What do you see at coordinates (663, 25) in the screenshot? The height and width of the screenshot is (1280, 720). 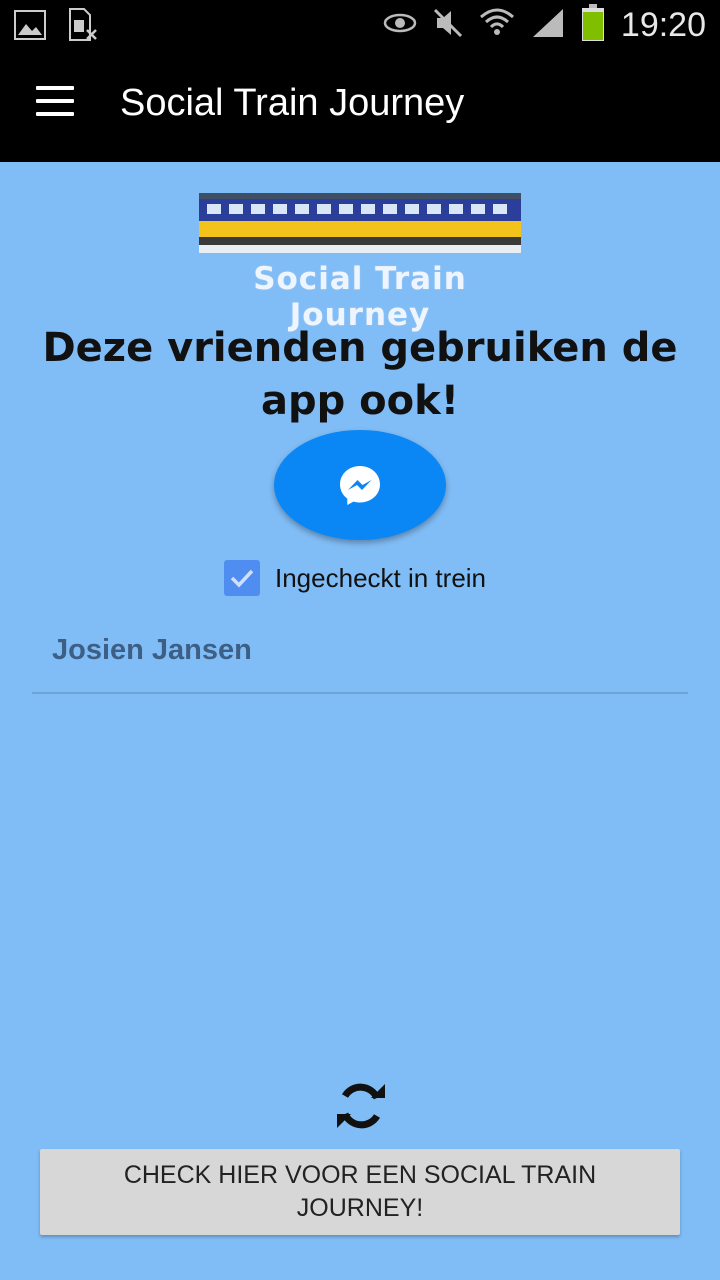 I see `status-time: 19:20` at bounding box center [663, 25].